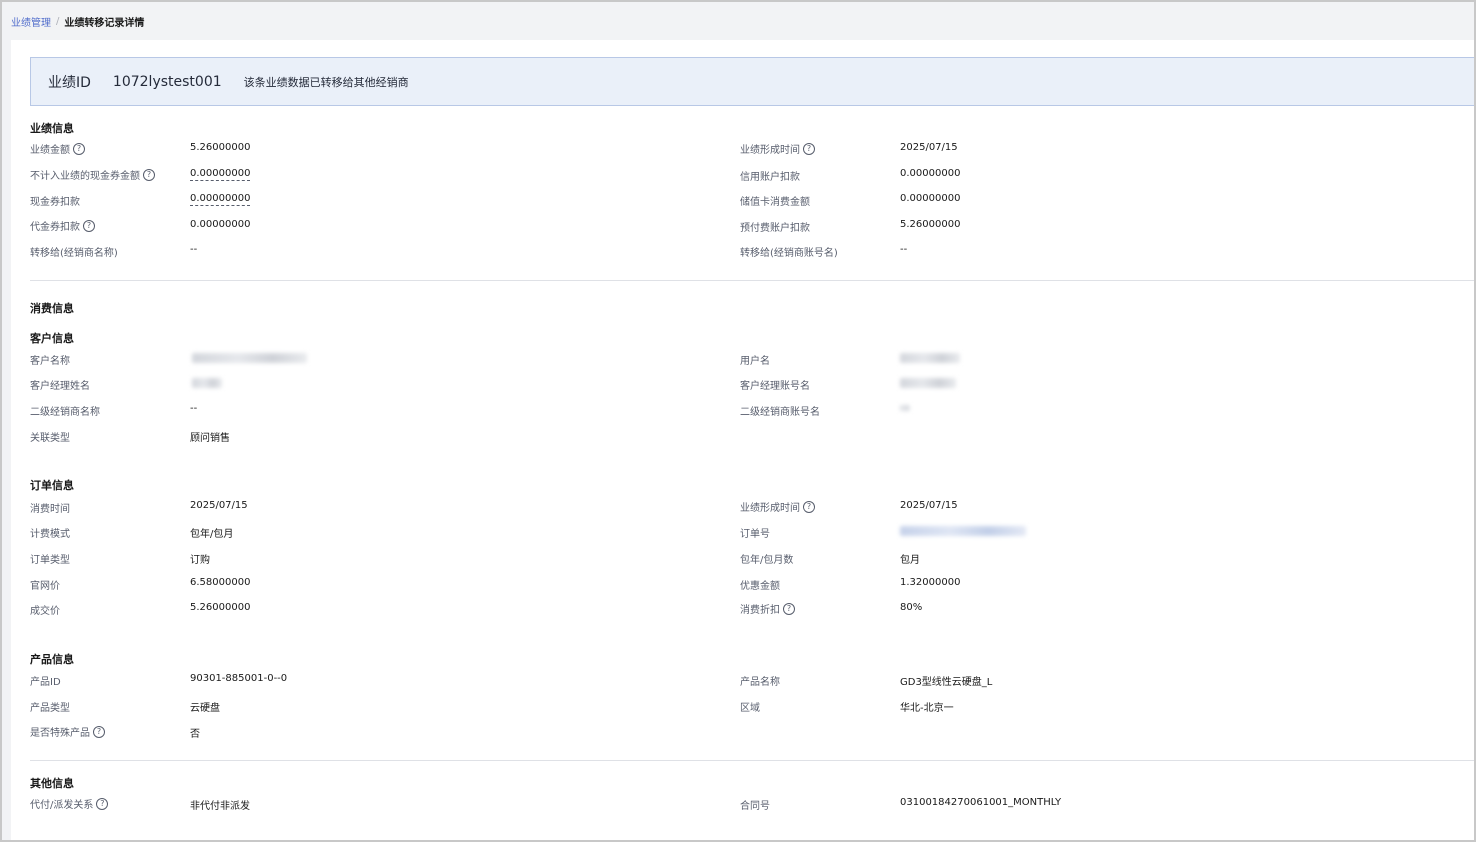 This screenshot has width=1476, height=842. I want to click on value-relation-type: 顾问销售, so click(210, 438).